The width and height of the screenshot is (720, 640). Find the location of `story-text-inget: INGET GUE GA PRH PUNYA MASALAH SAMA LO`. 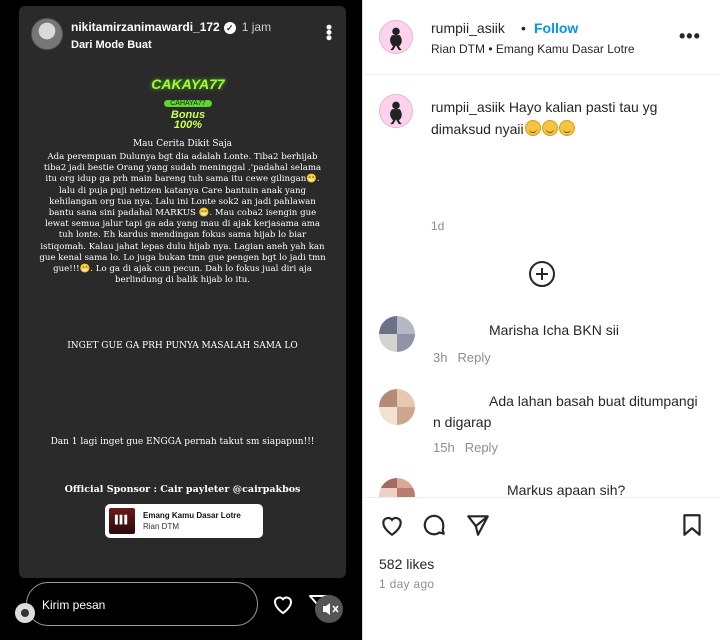

story-text-inget: INGET GUE GA PRH PUNYA MASALAH SAMA LO is located at coordinates (182, 346).